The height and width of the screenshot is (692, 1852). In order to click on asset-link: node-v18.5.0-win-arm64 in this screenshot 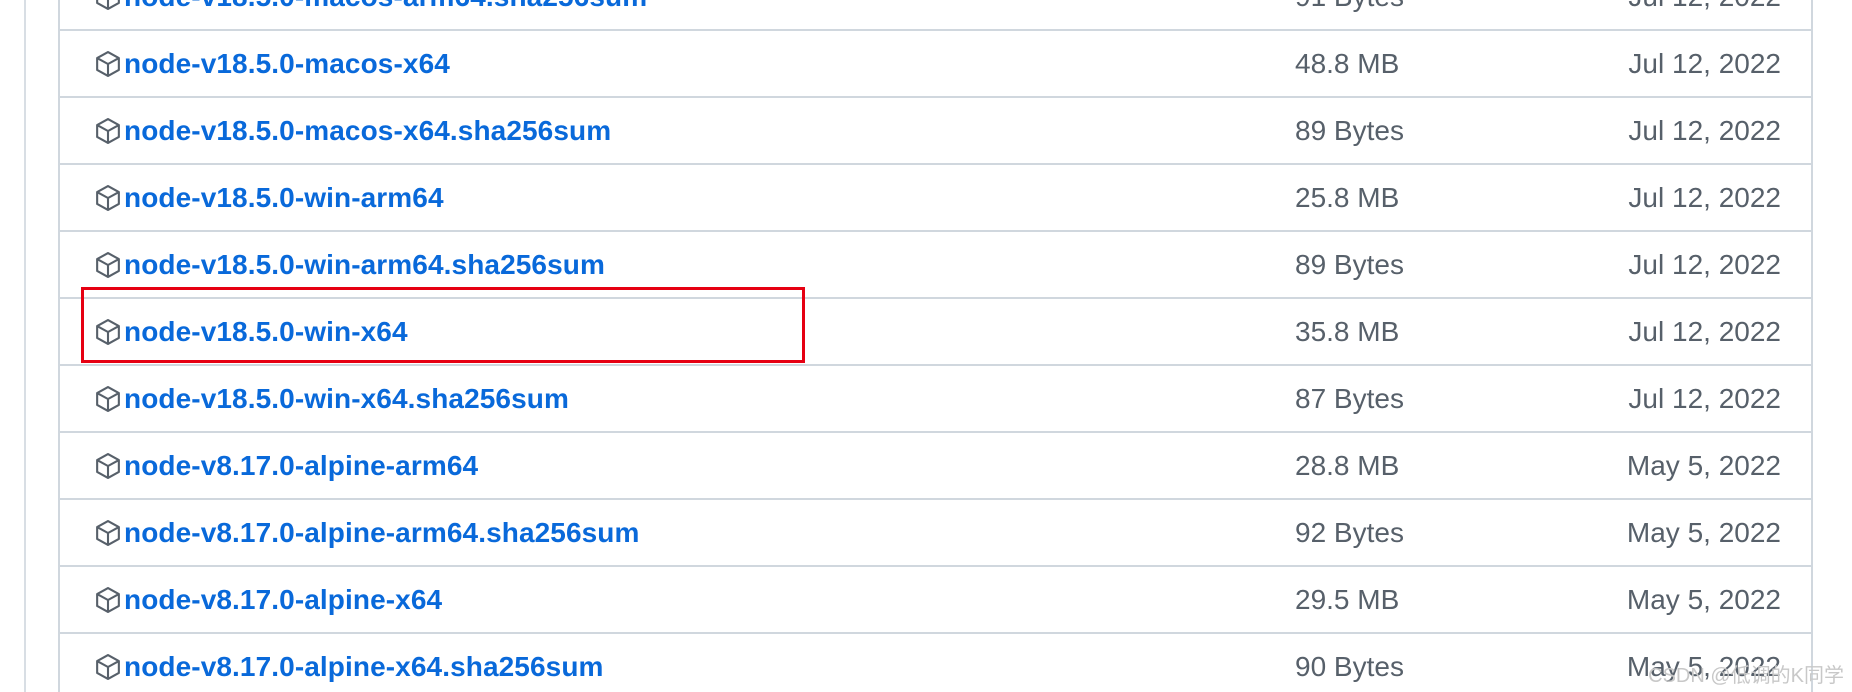, I will do `click(284, 198)`.